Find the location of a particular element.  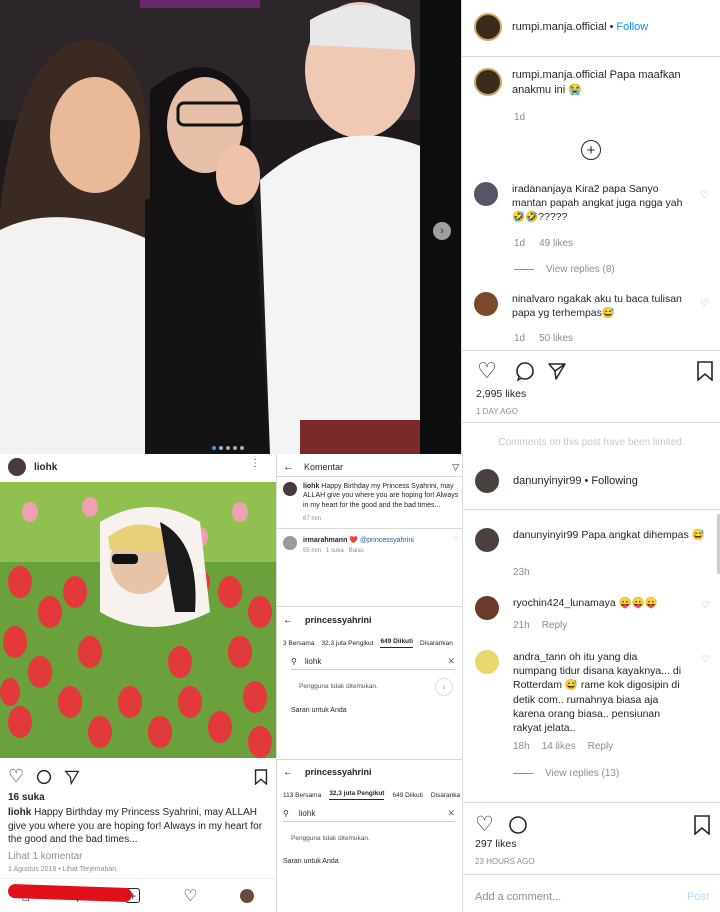

komentar-header: ← Komentar ▽ is located at coordinates (371, 467).